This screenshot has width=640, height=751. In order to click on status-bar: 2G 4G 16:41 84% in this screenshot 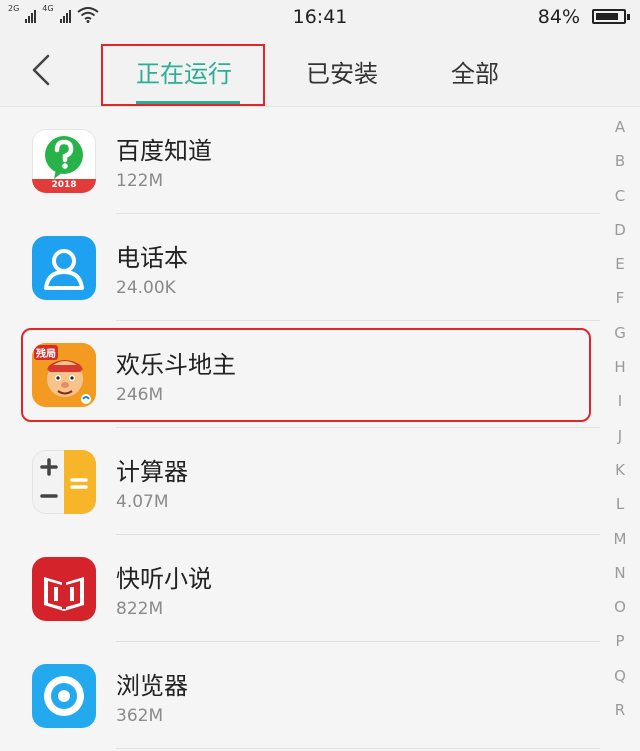, I will do `click(320, 17)`.